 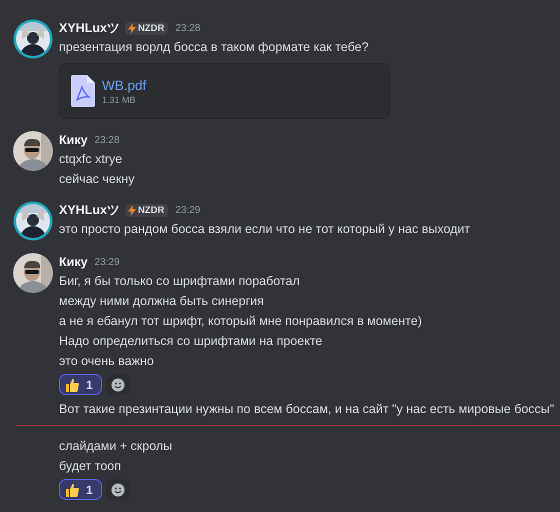 I want to click on message-text: презентация ворлд босса в таком формате как тебе?, so click(x=214, y=47).